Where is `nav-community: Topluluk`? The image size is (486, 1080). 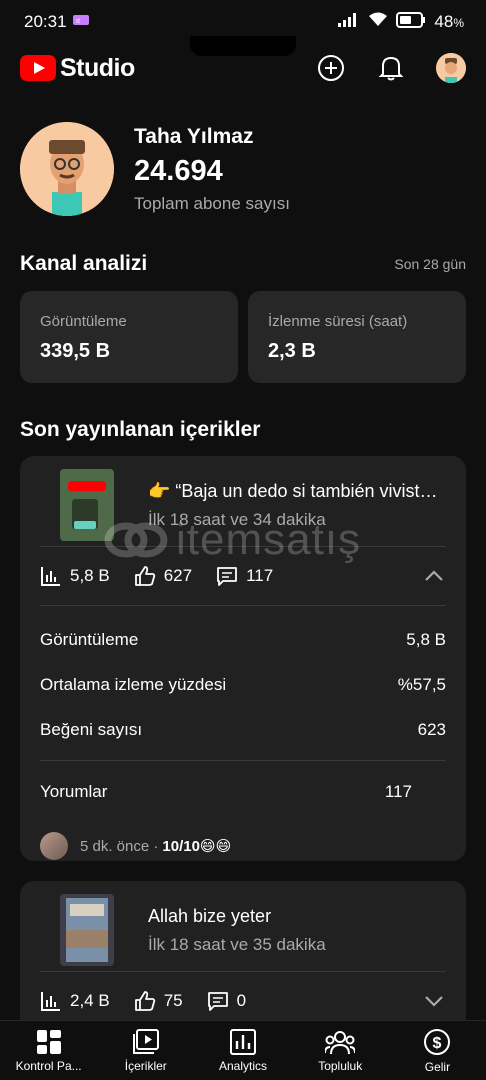 nav-community: Topluluk is located at coordinates (340, 1050).